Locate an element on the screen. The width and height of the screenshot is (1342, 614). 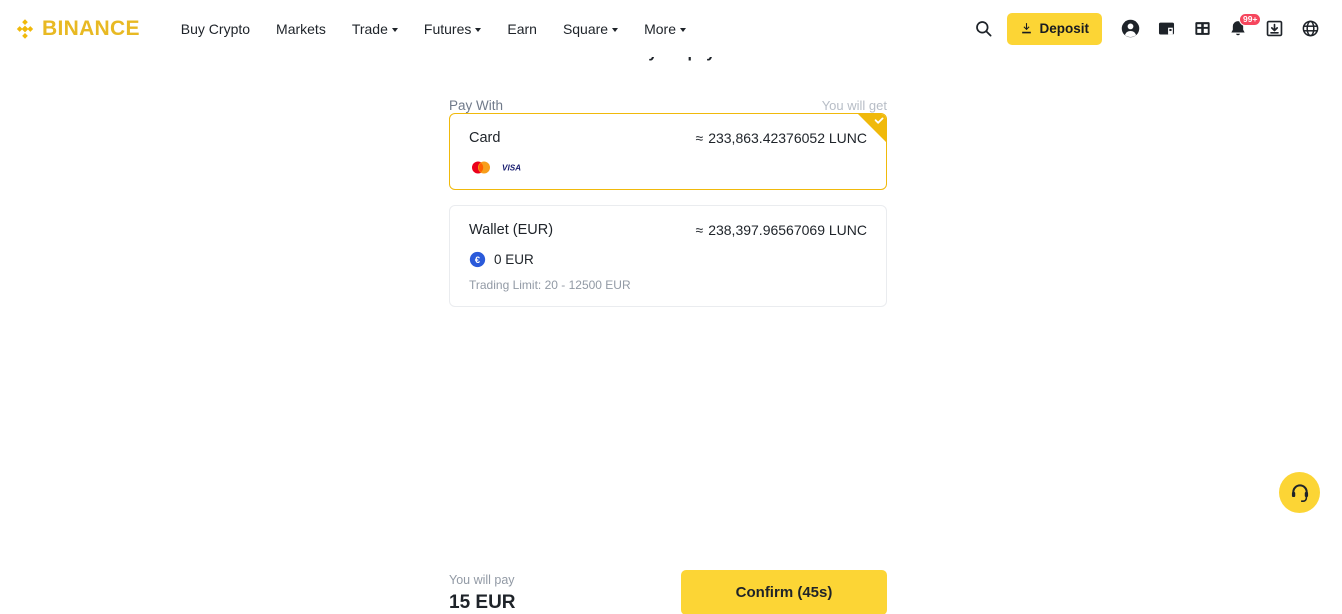
nav-label: Futures is located at coordinates (447, 28).